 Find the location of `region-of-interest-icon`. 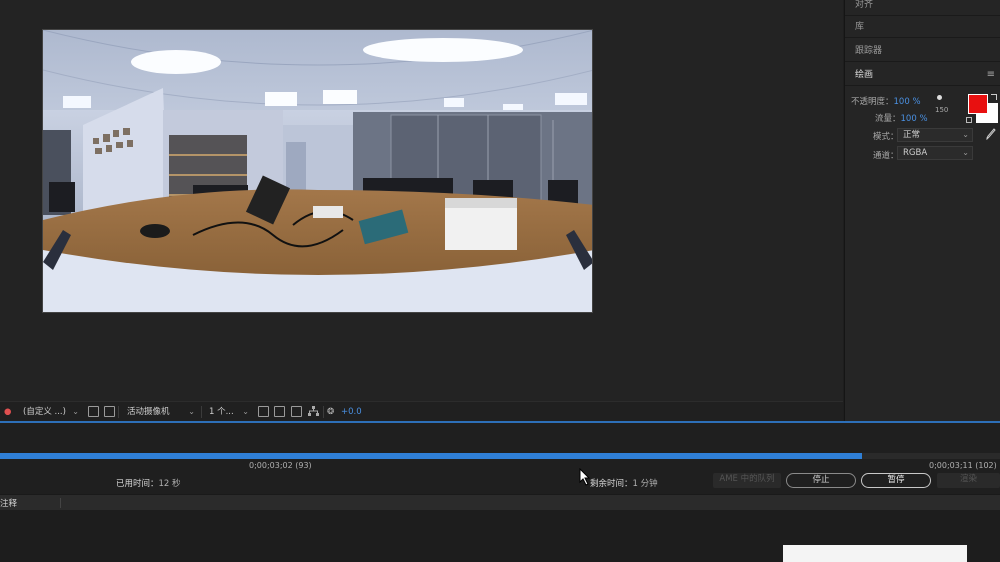

region-of-interest-icon is located at coordinates (93, 411).